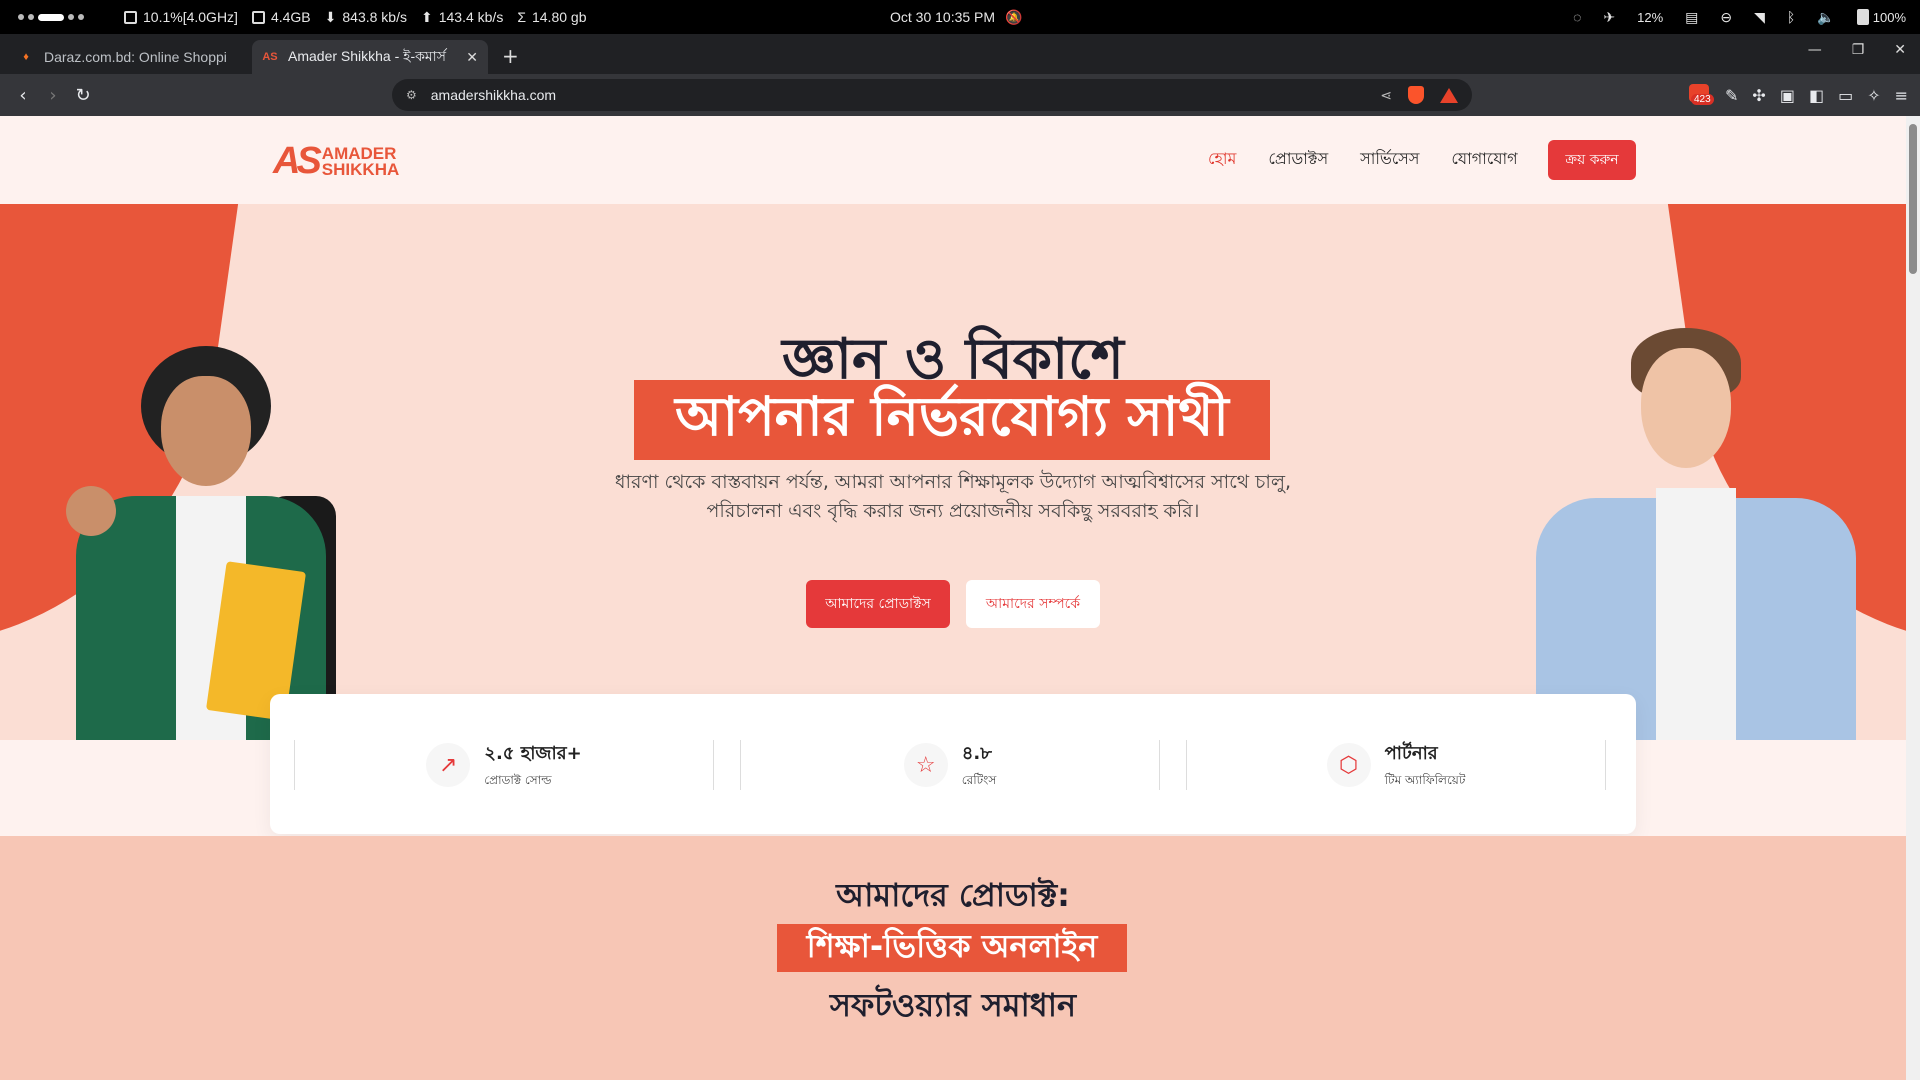 The image size is (1920, 1080). What do you see at coordinates (956, 17) in the screenshot?
I see `clock: Oct 30 10:35 PM 🔕` at bounding box center [956, 17].